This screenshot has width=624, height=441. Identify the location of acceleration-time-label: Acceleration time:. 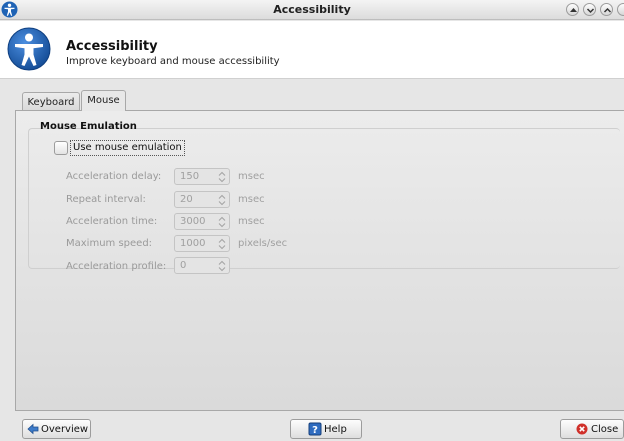
(112, 221).